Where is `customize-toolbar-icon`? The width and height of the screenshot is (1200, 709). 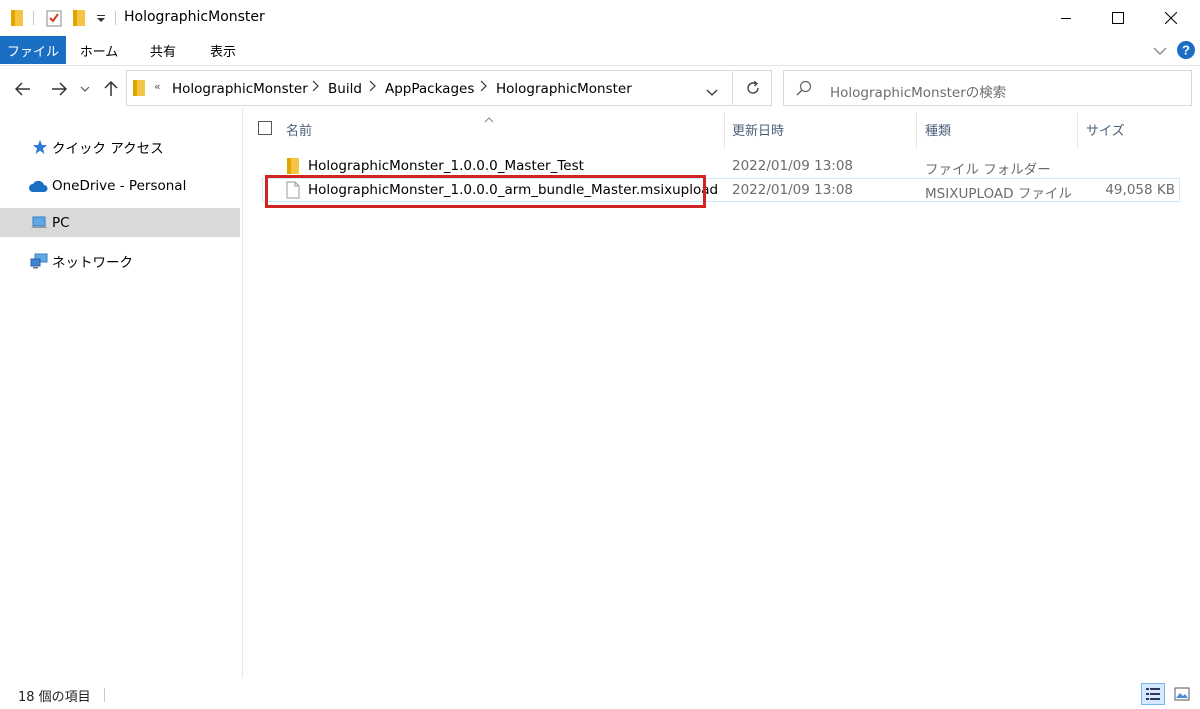
customize-toolbar-icon is located at coordinates (101, 18).